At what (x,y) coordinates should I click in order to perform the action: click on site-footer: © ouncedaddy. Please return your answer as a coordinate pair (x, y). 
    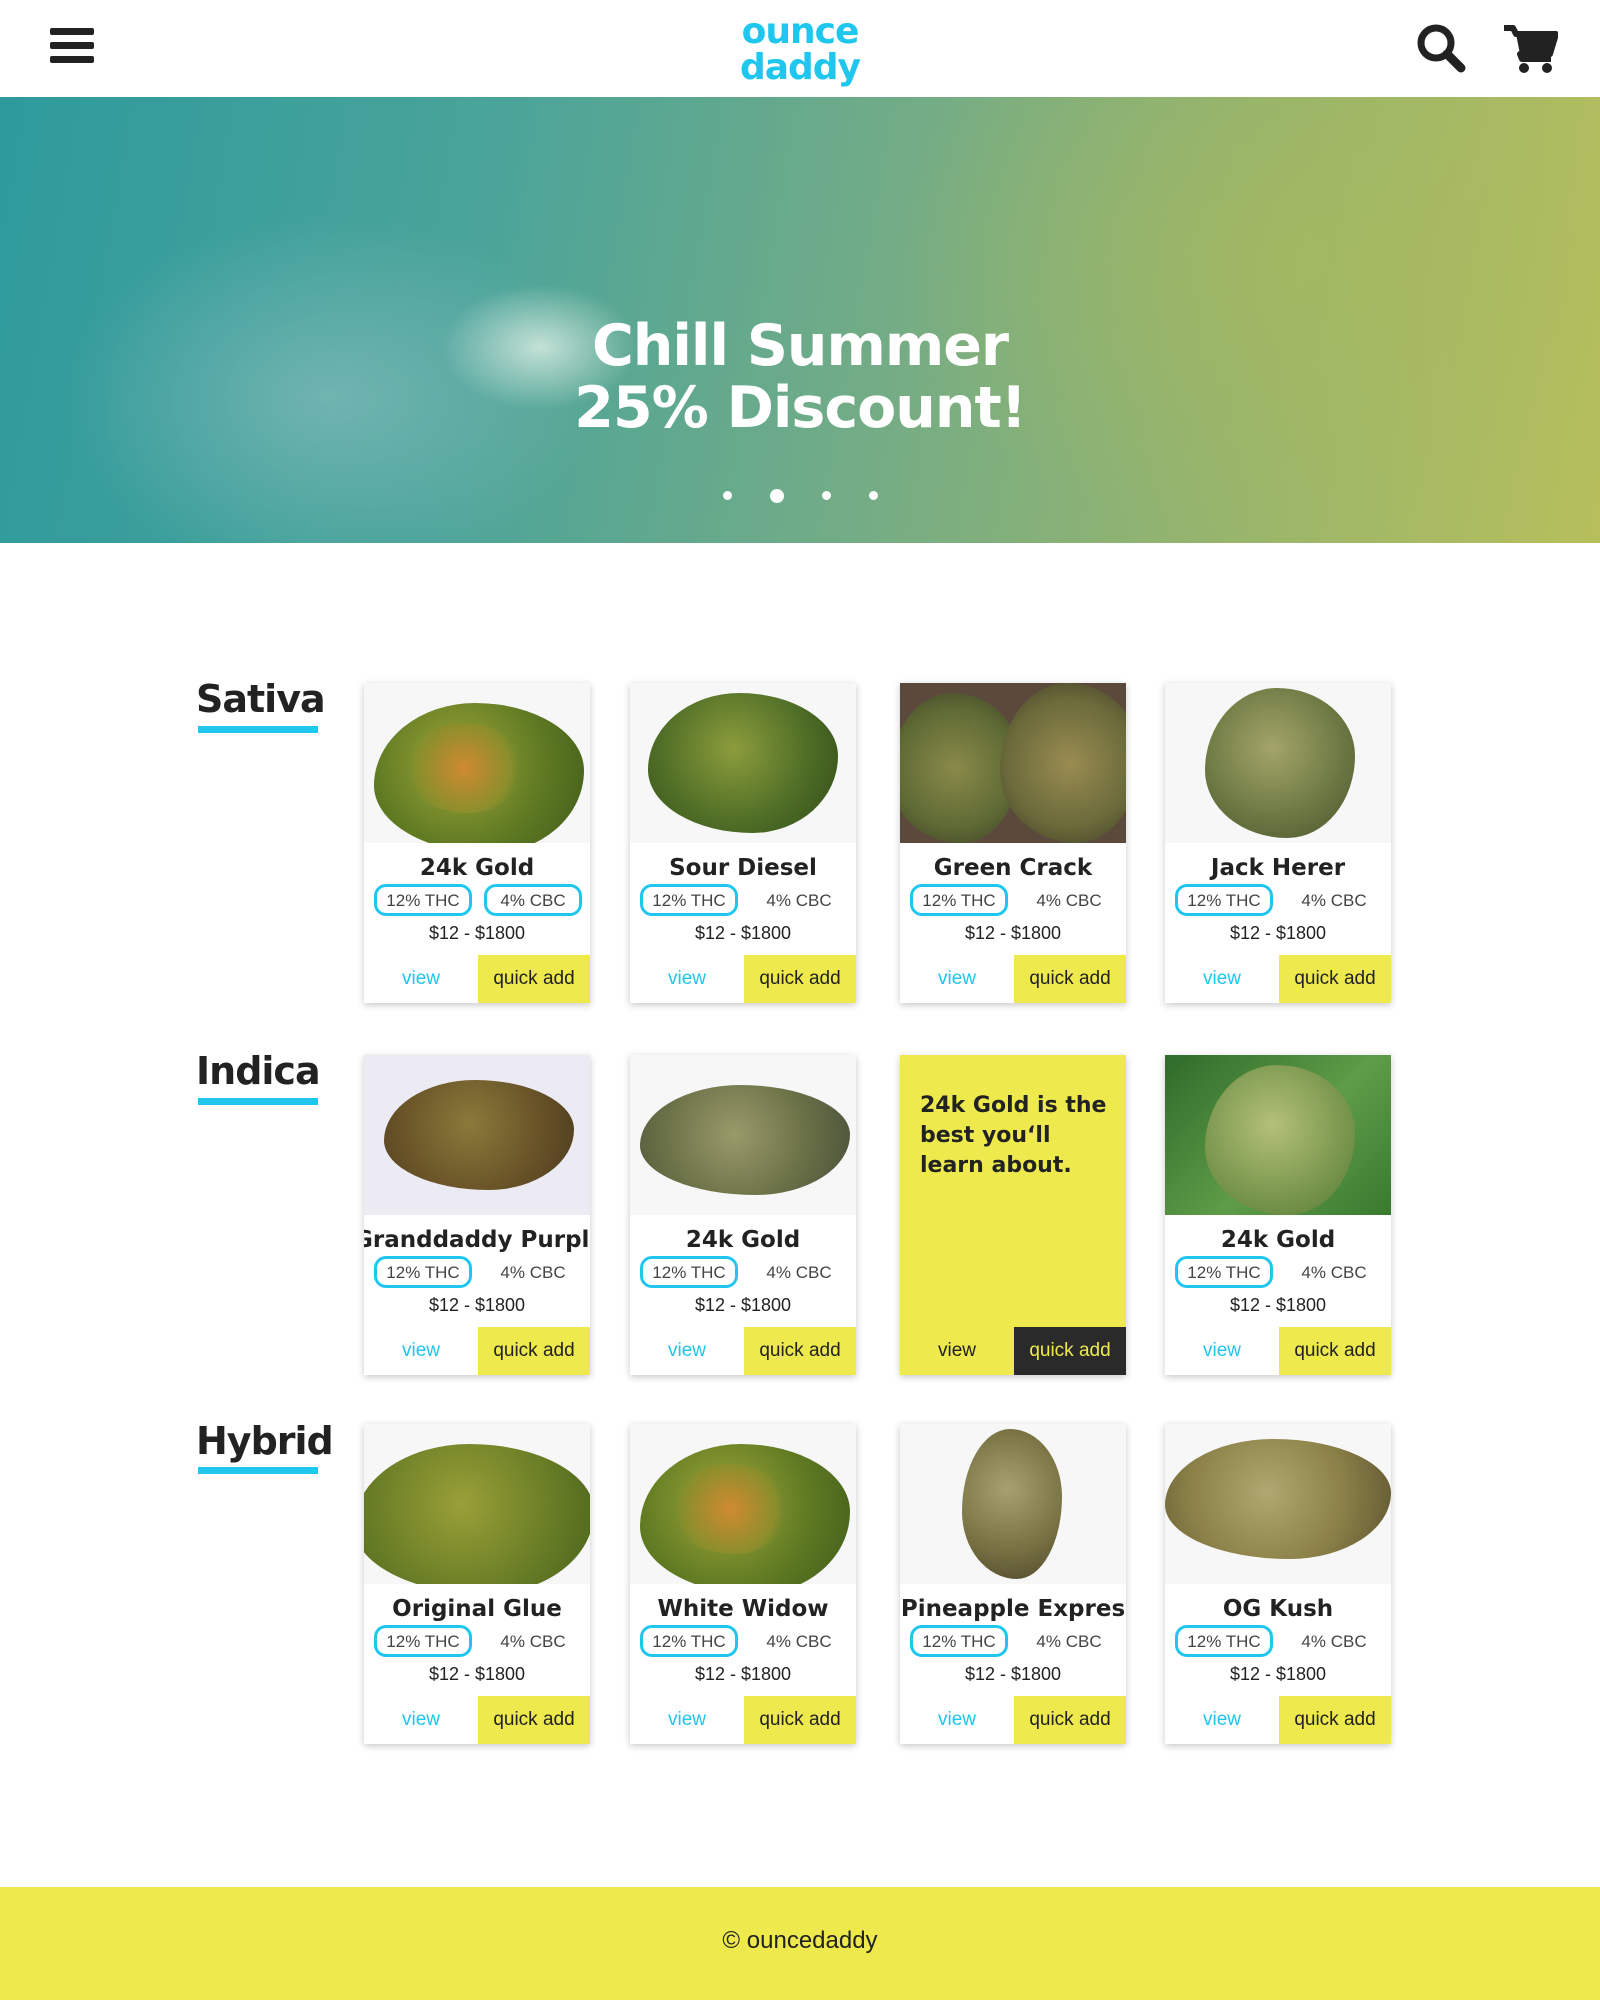
    Looking at the image, I should click on (800, 1943).